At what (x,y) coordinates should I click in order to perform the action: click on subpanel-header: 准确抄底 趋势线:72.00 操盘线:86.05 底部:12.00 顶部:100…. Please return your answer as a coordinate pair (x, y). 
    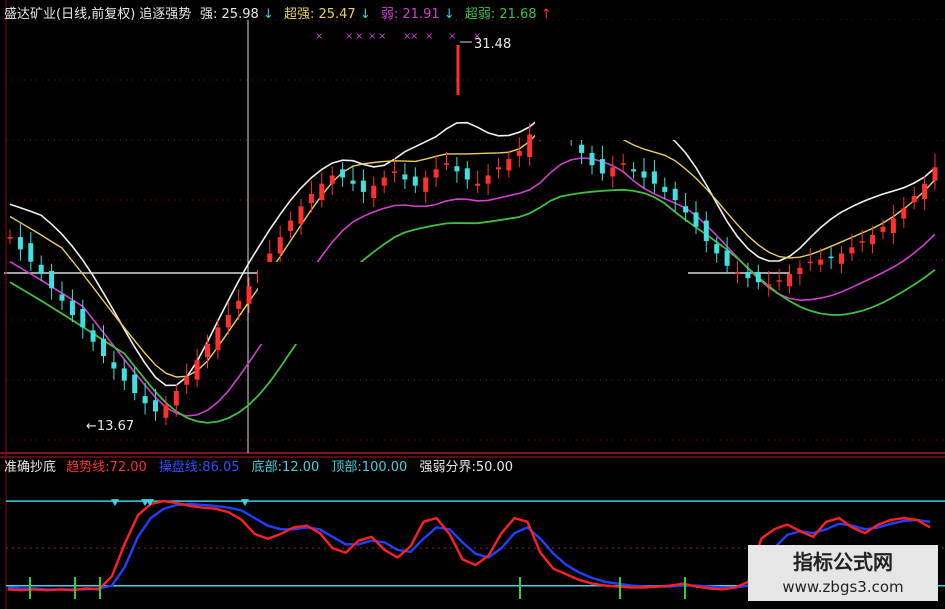
    Looking at the image, I should click on (258, 468).